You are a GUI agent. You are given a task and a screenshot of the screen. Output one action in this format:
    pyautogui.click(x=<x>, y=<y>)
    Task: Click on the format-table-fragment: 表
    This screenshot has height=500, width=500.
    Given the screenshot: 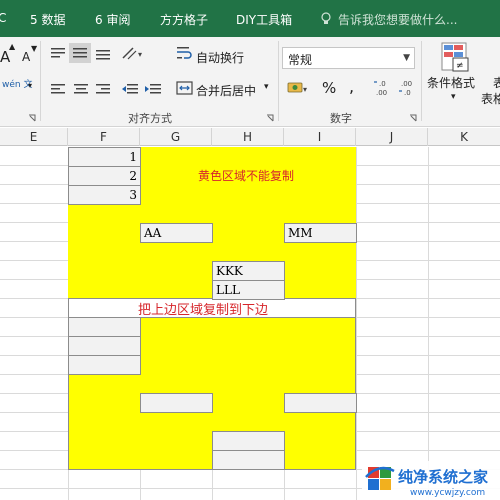 What is the action you would take?
    pyautogui.click(x=496, y=82)
    